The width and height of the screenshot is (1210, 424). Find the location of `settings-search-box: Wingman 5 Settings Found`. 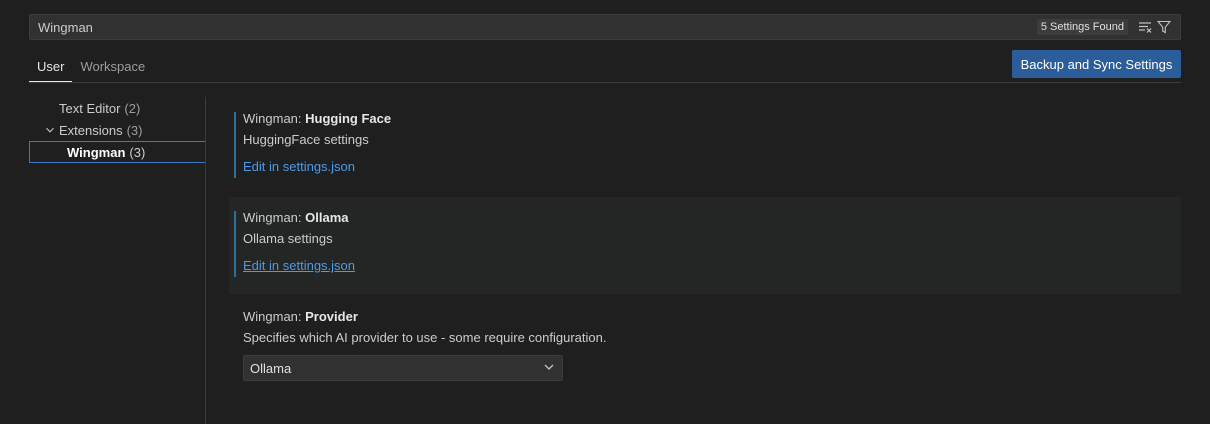

settings-search-box: Wingman 5 Settings Found is located at coordinates (605, 27).